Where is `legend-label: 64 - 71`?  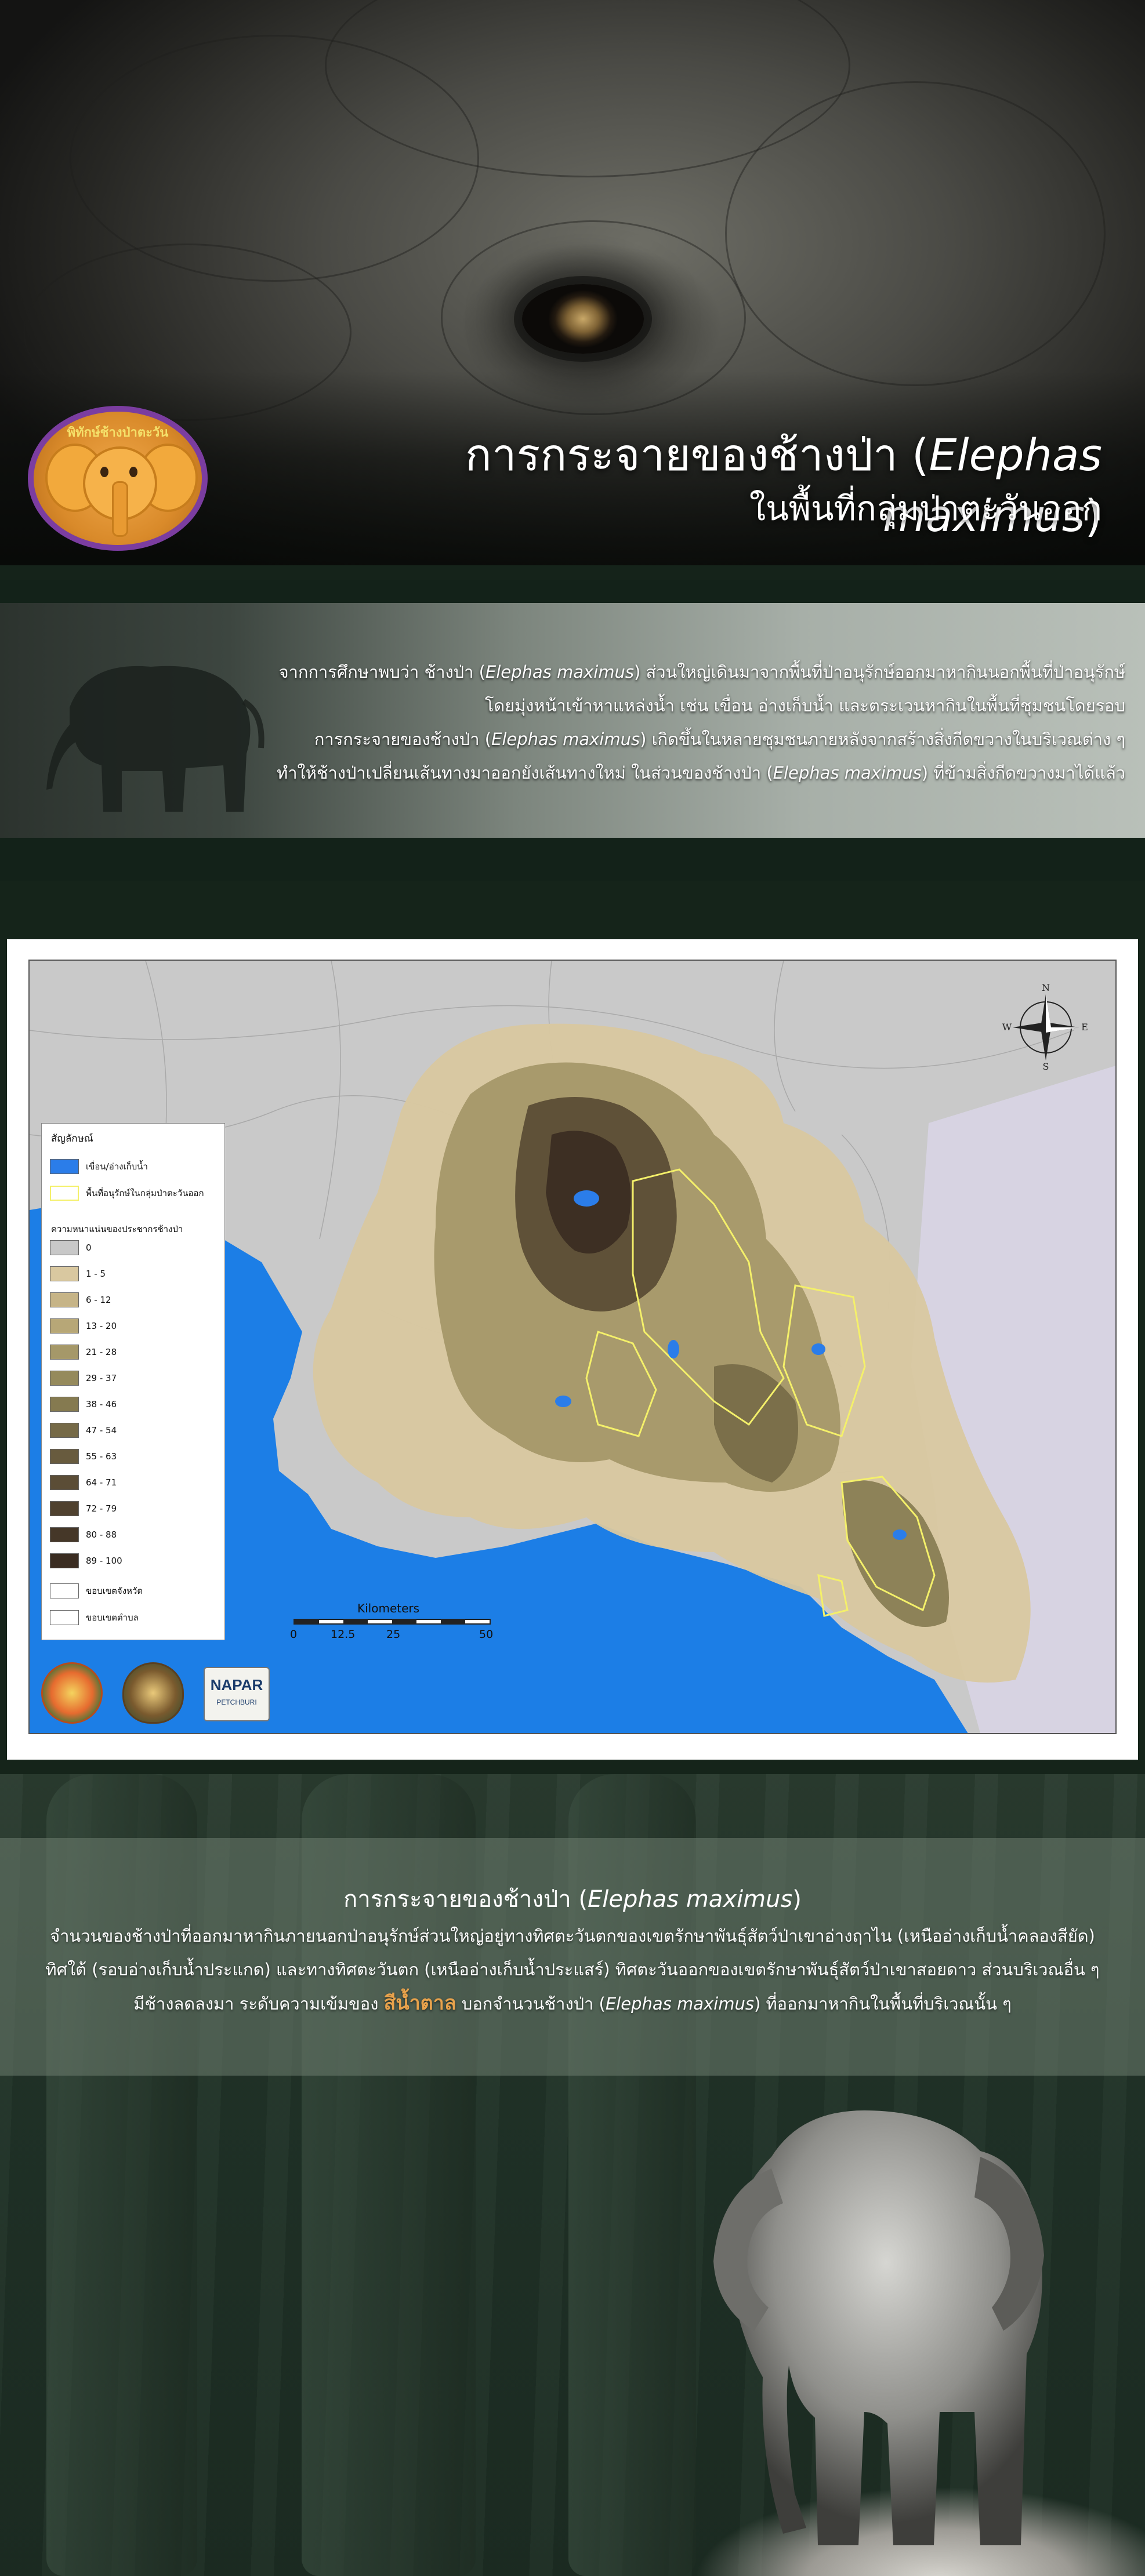
legend-label: 64 - 71 is located at coordinates (102, 1482).